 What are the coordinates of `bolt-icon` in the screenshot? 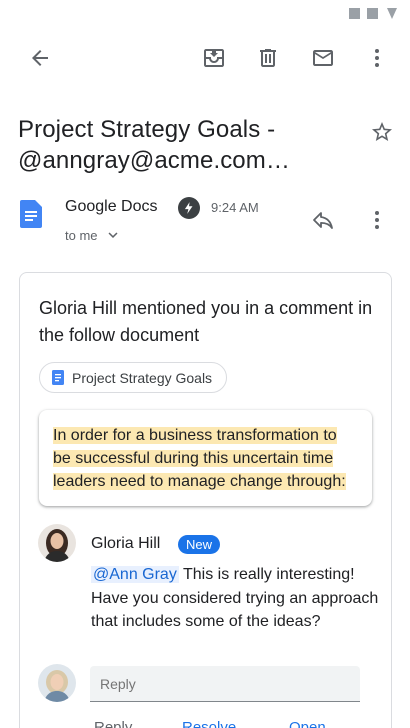 It's located at (189, 208).